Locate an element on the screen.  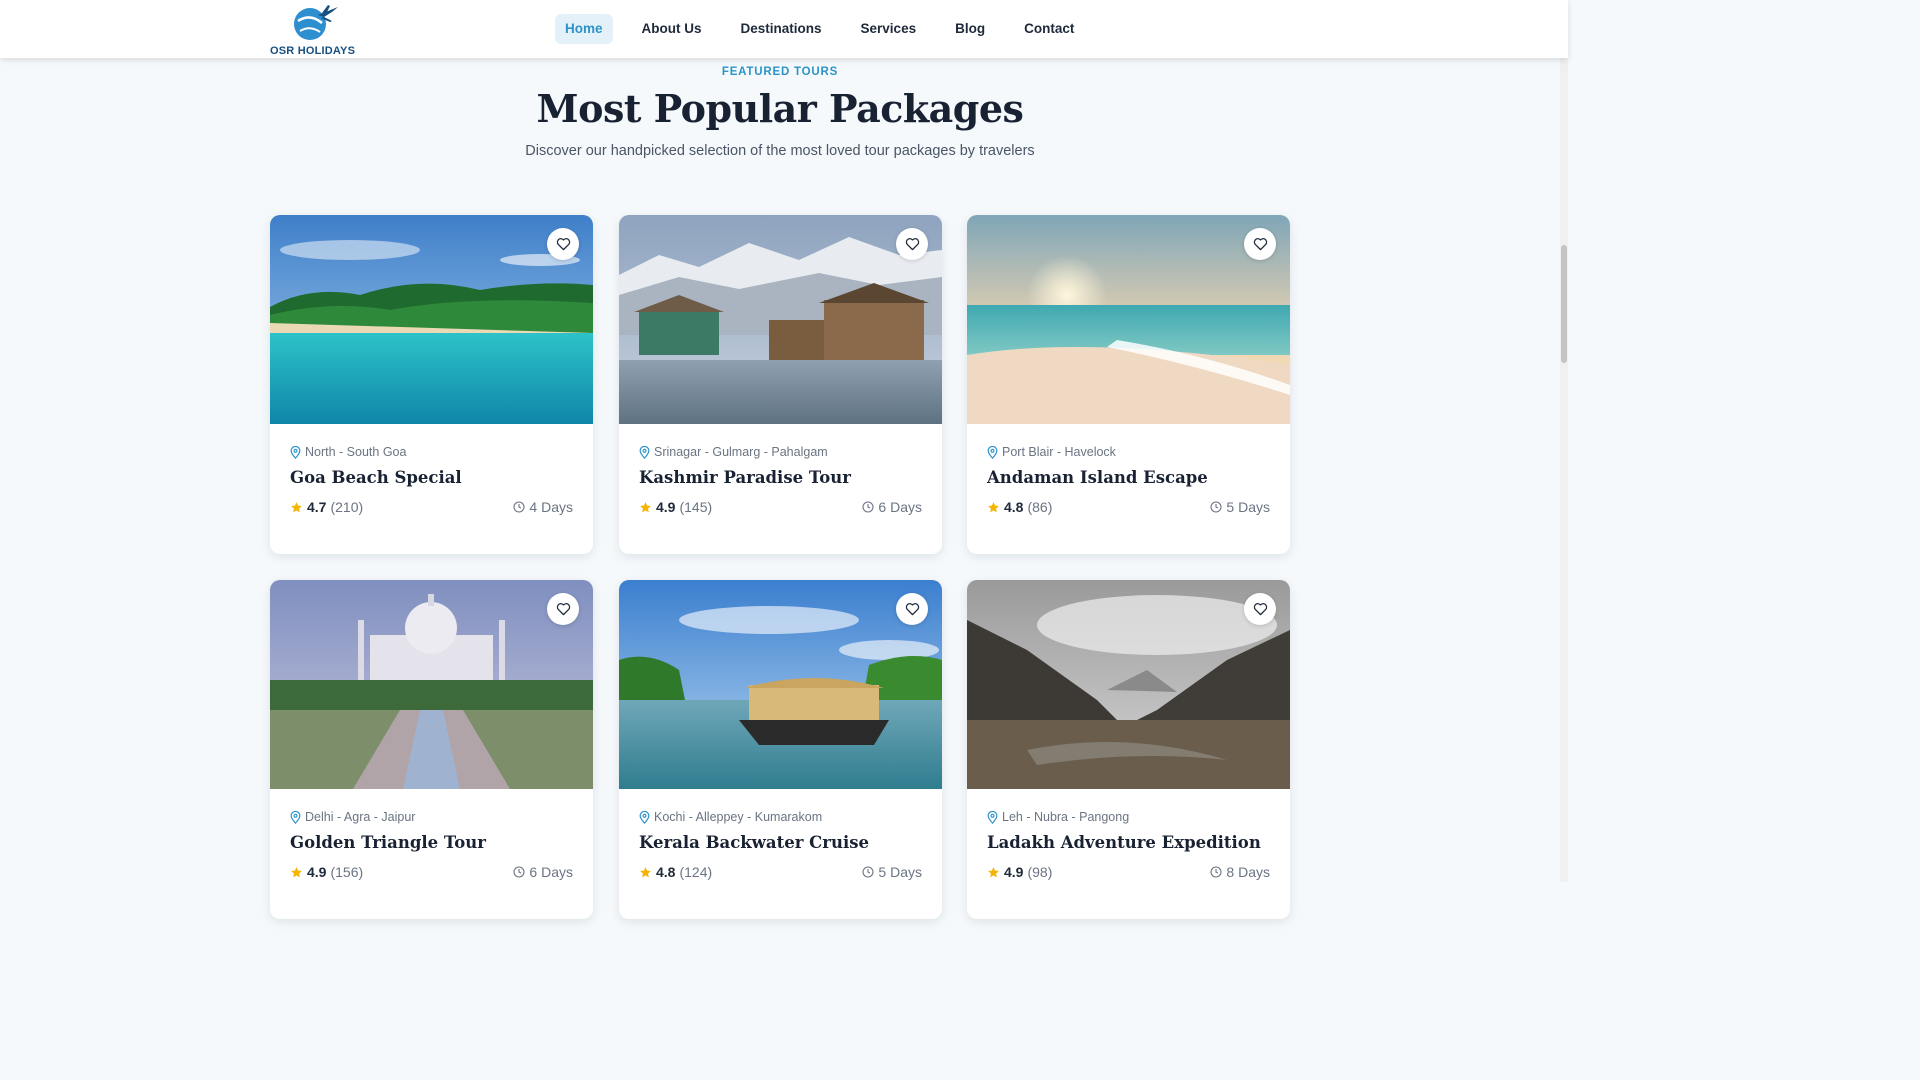
duration-text: 6 Days is located at coordinates (900, 507).